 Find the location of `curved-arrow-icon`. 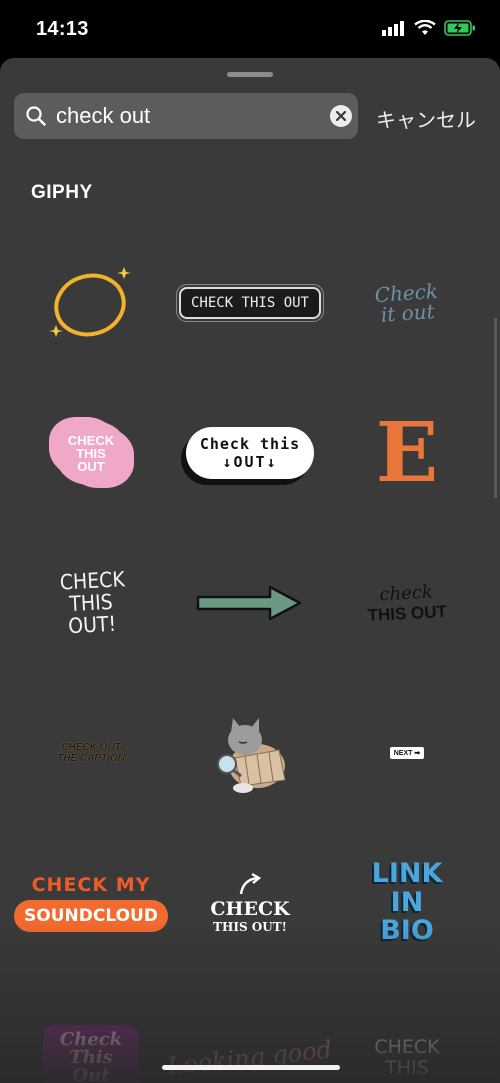

curved-arrow-icon is located at coordinates (250, 883).